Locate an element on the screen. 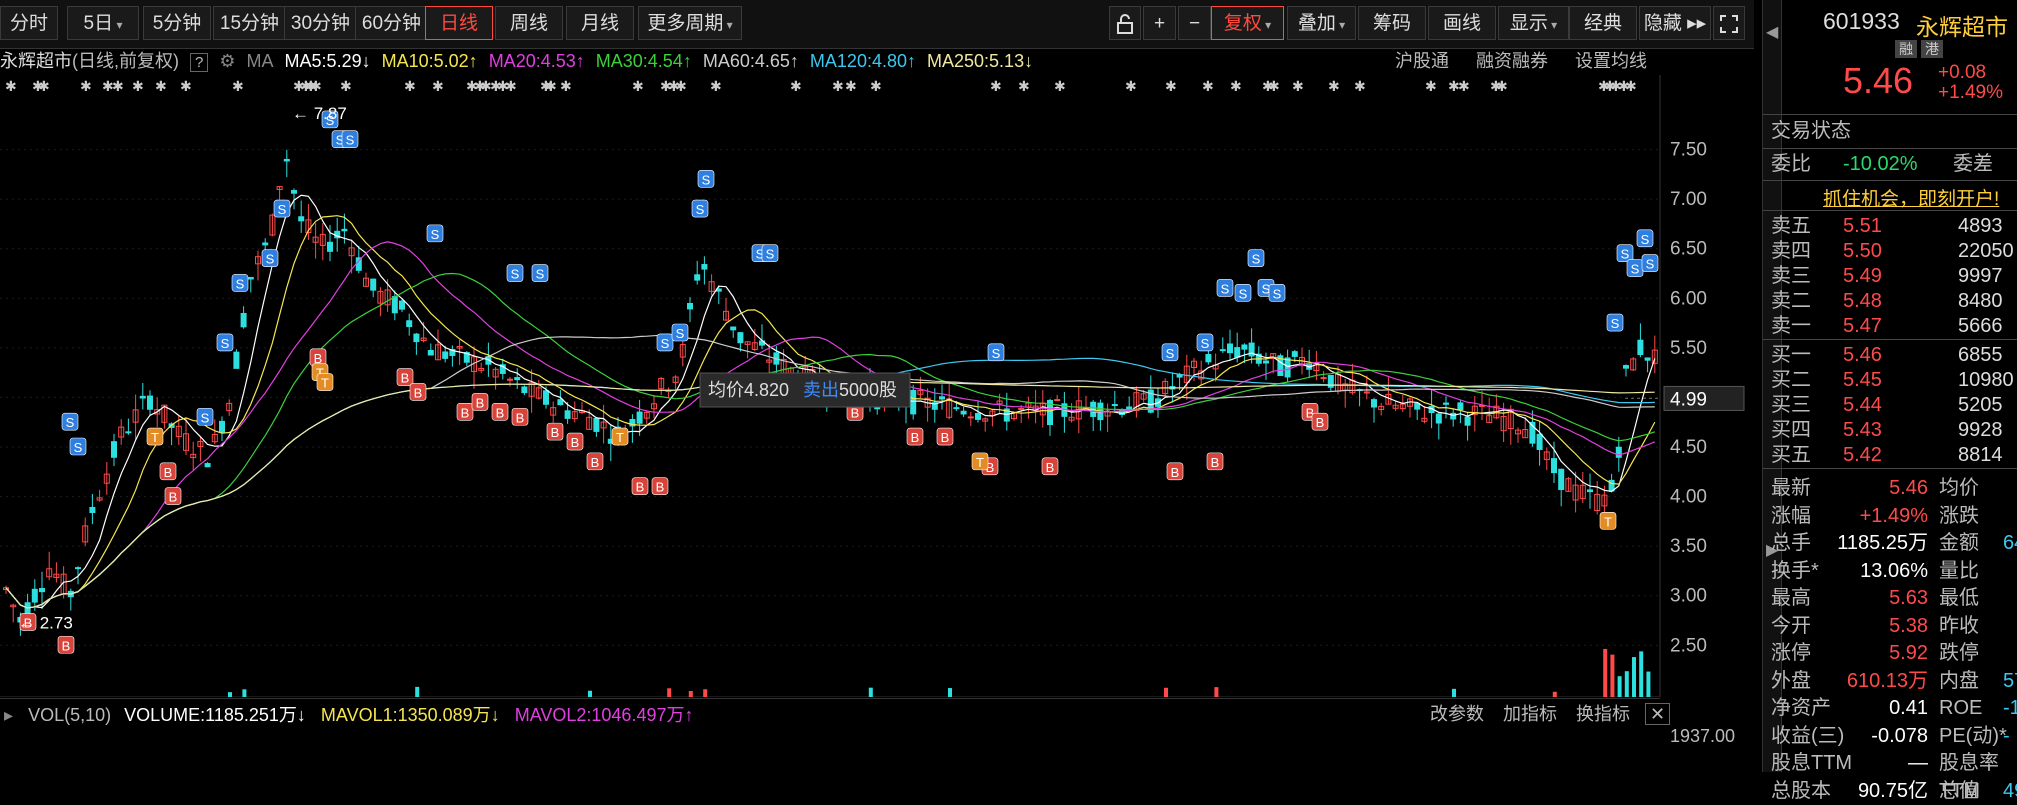 The width and height of the screenshot is (2017, 805). ask-row-5: 卖五 5.51 4893 is located at coordinates (1890, 226).